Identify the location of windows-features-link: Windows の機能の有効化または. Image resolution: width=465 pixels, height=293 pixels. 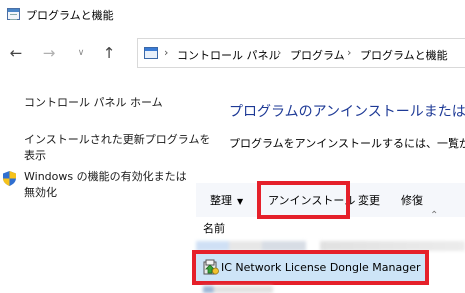
(105, 177).